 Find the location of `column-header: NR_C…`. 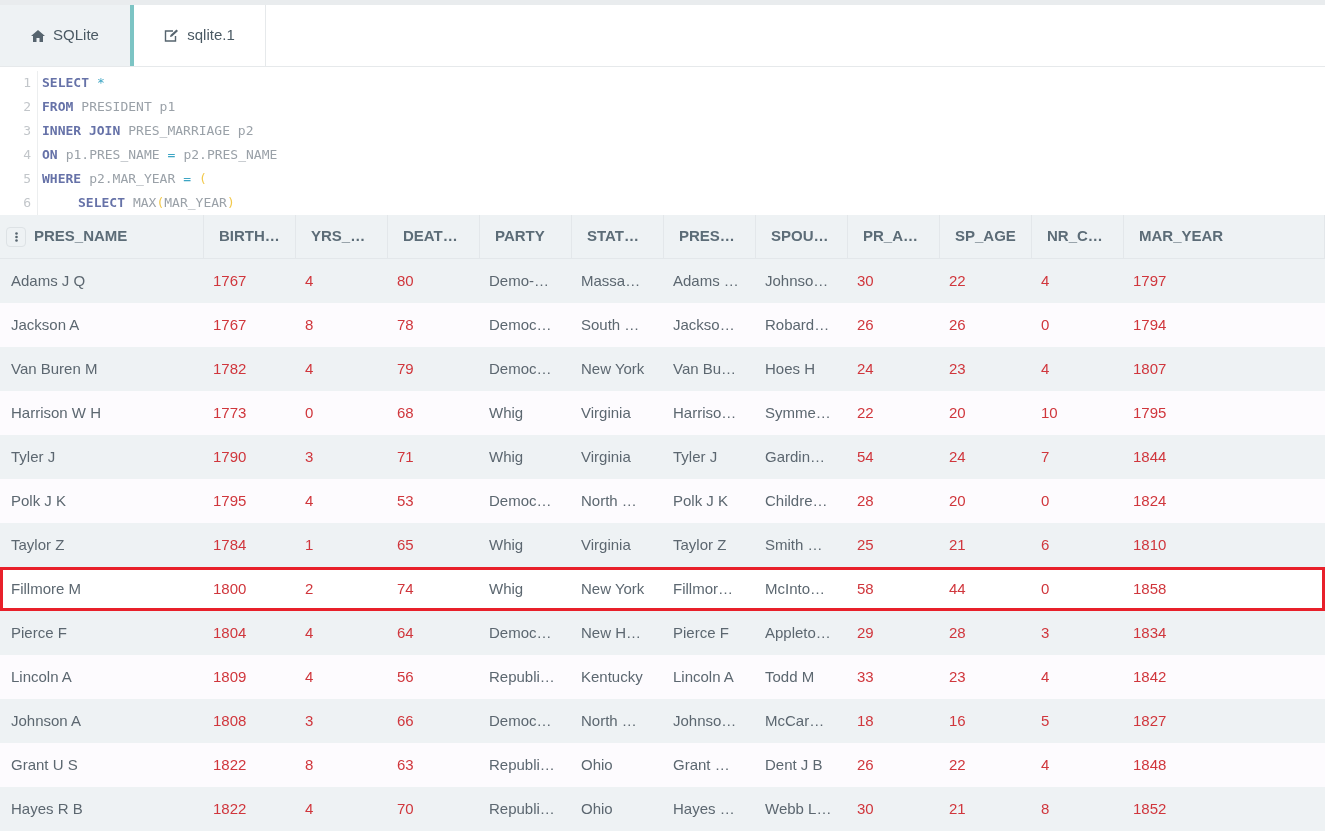

column-header: NR_C… is located at coordinates (1075, 236).